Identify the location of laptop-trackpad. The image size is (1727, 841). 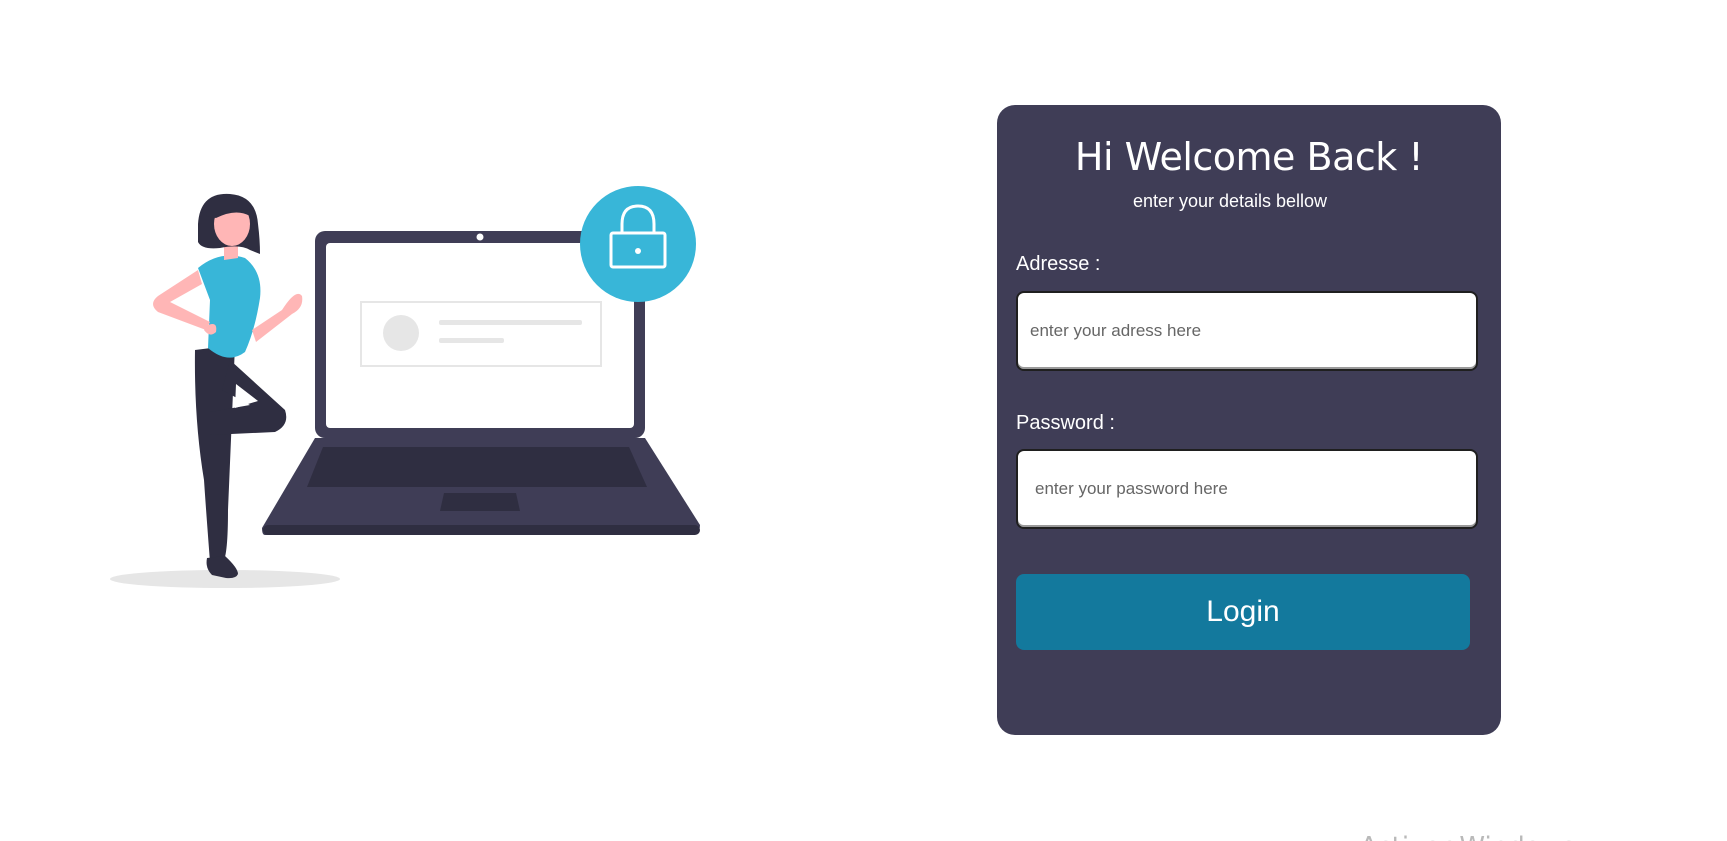
(480, 502).